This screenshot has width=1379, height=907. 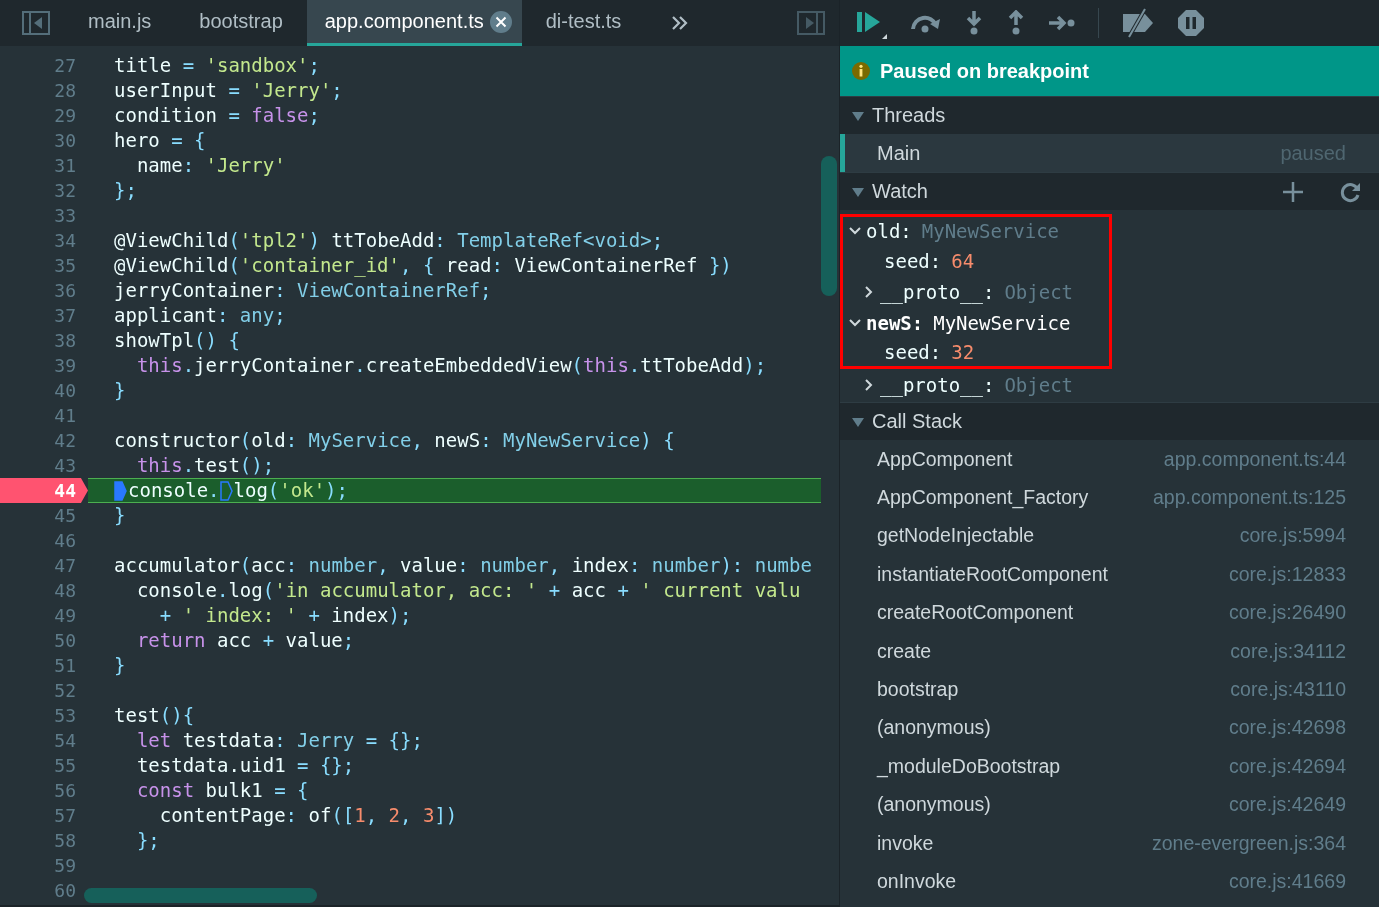 I want to click on line-number: 56, so click(x=65, y=791).